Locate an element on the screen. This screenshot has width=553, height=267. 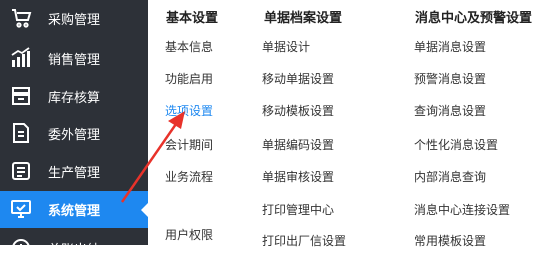
sidebar-item-label: 总账出纳 is located at coordinates (74, 250).